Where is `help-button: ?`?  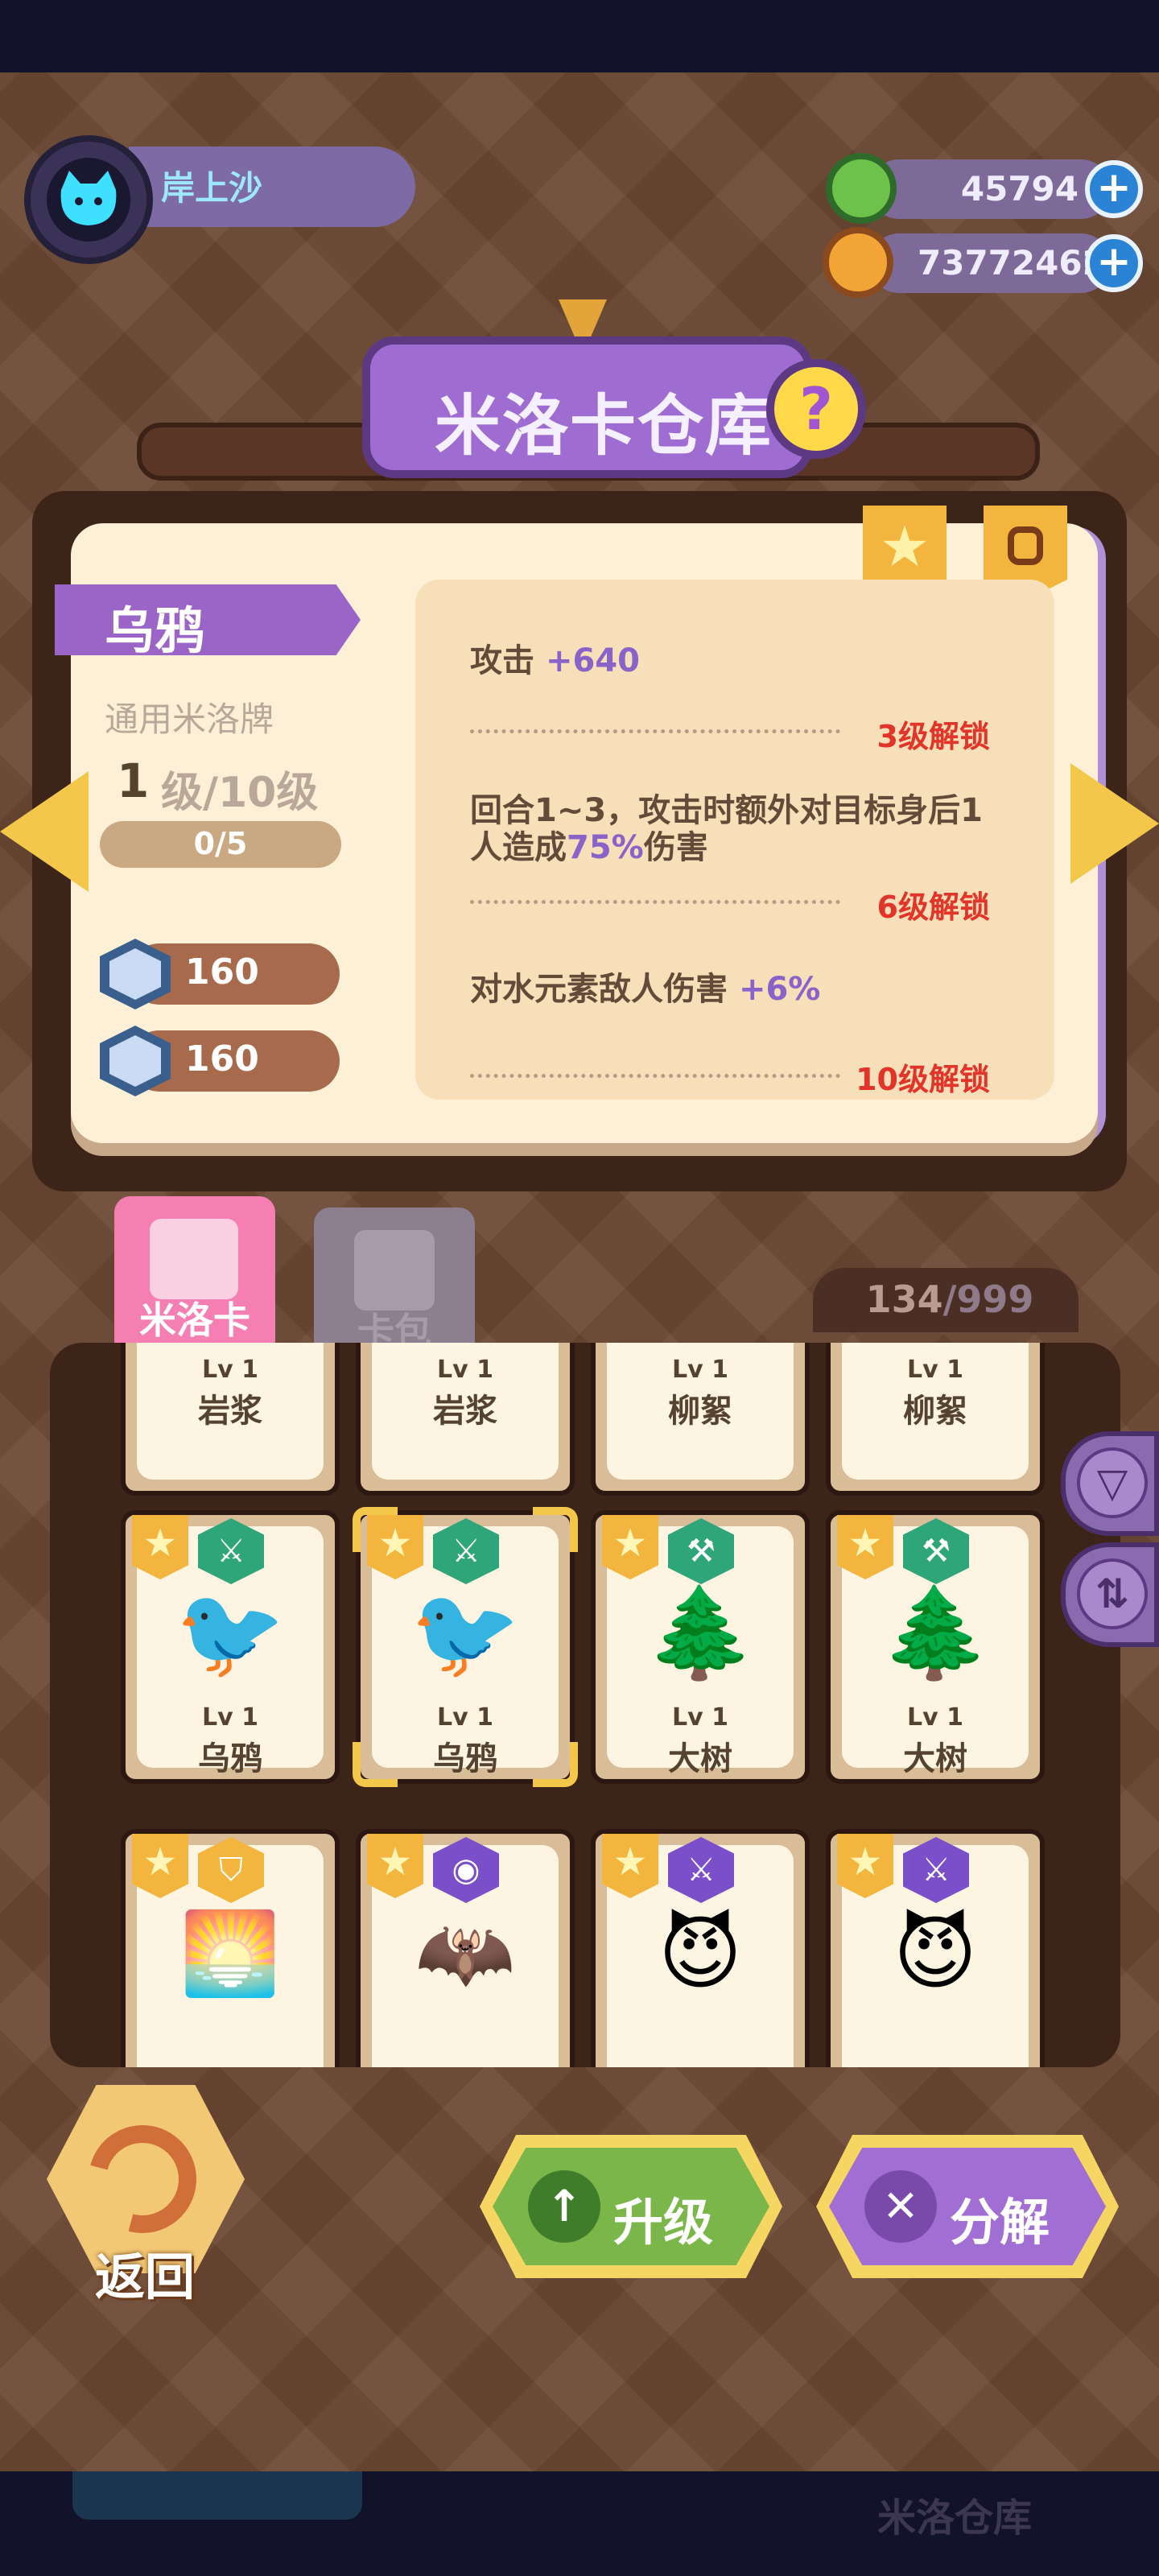 help-button: ? is located at coordinates (816, 409).